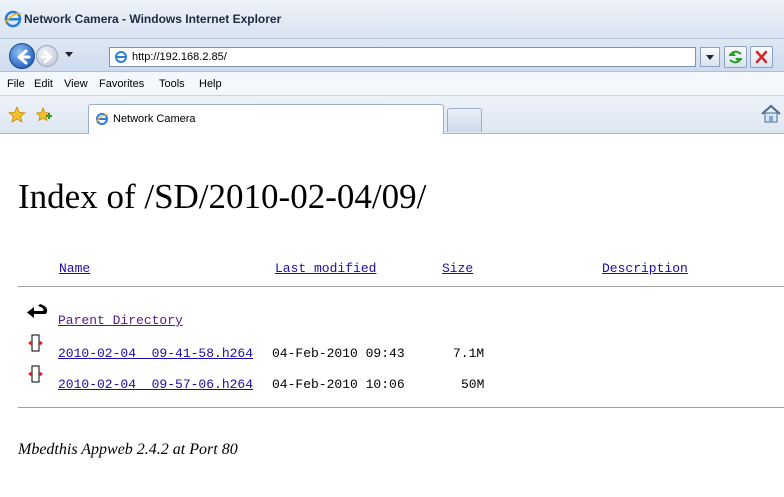 The width and height of the screenshot is (784, 497). I want to click on page-title: Index of /SD/2010-02-04/09/, so click(222, 196).